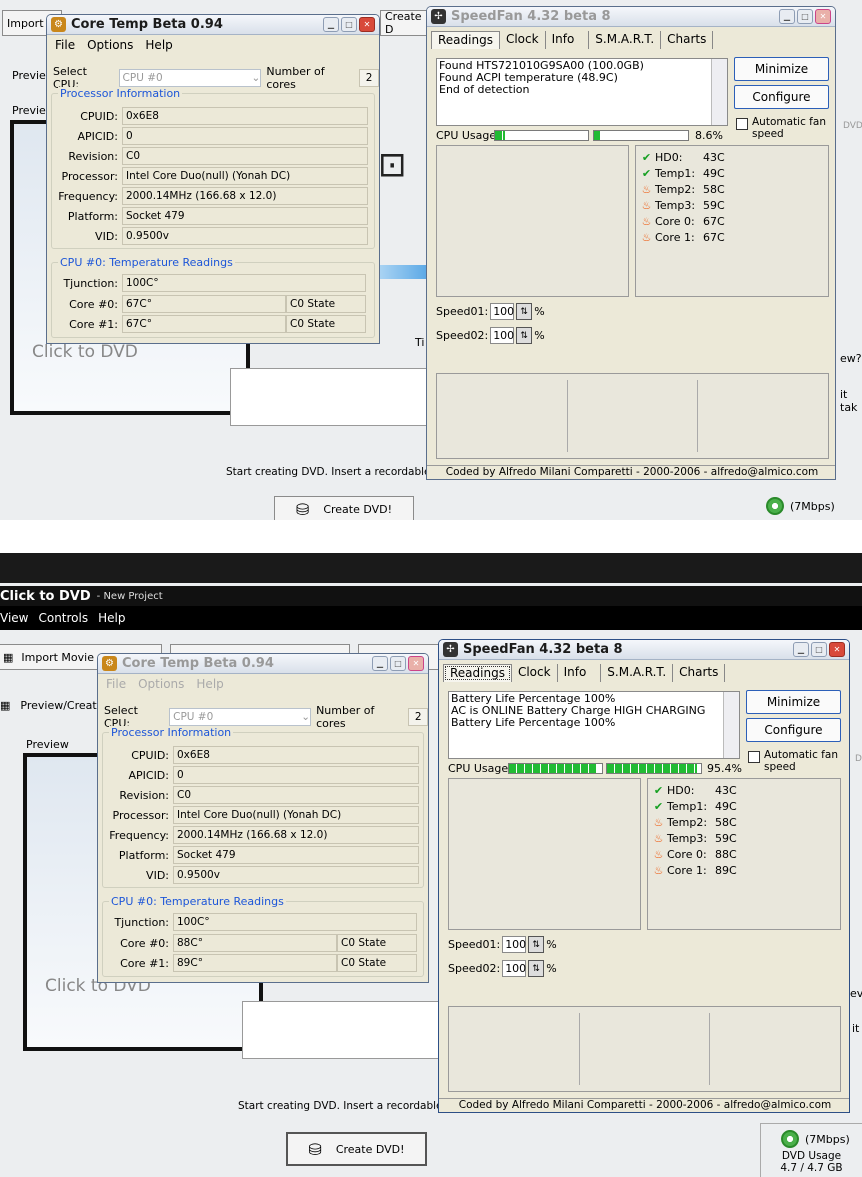  What do you see at coordinates (790, 1139) in the screenshot?
I see `disc-icon` at bounding box center [790, 1139].